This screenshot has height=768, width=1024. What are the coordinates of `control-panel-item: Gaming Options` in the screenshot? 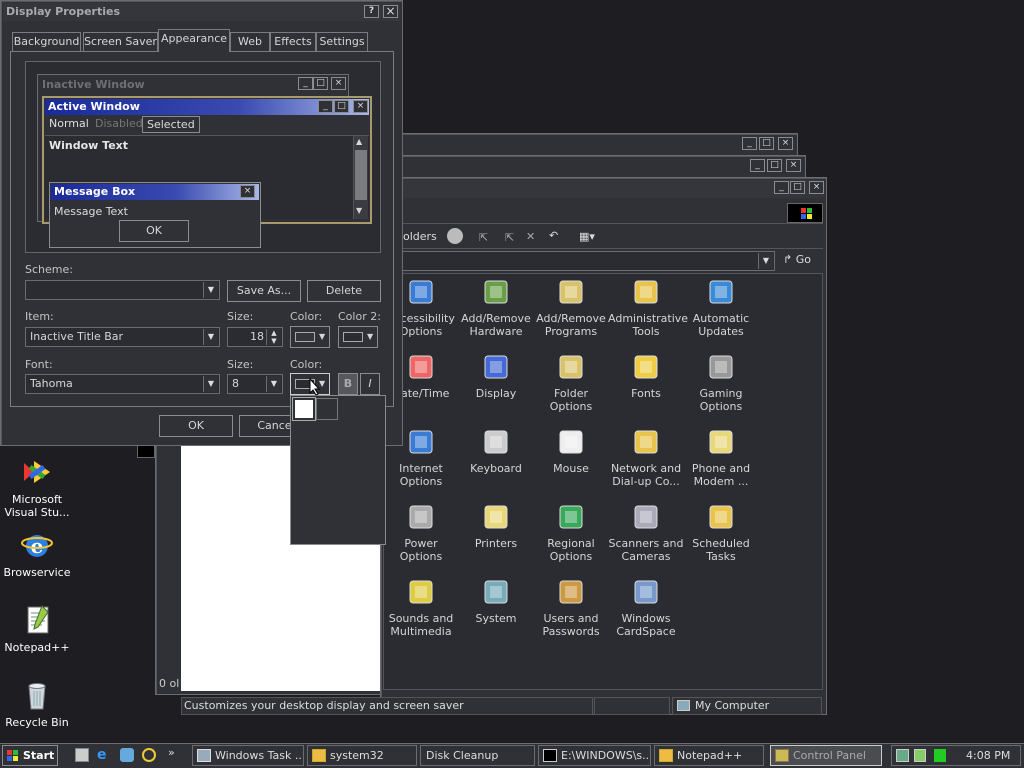 It's located at (721, 382).